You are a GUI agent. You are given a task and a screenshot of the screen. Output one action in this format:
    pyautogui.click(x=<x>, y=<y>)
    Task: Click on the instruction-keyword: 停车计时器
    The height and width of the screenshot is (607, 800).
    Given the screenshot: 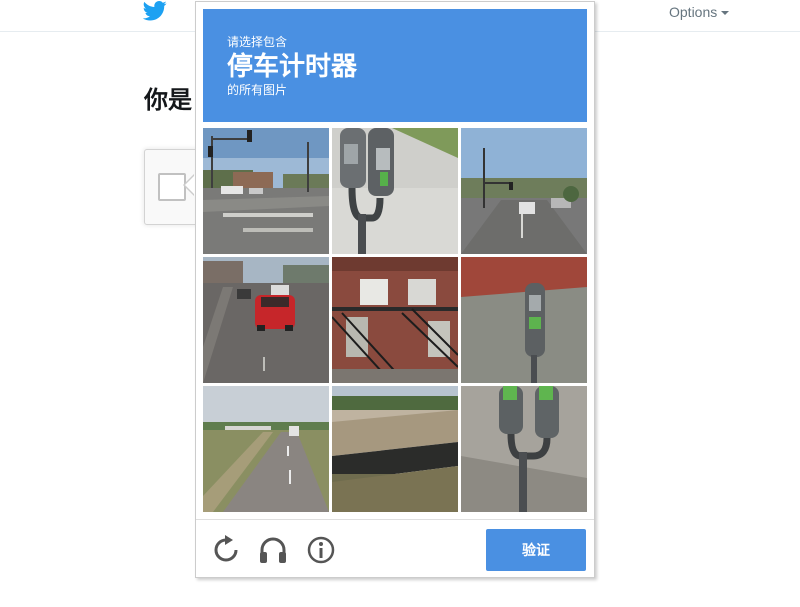 What is the action you would take?
    pyautogui.click(x=292, y=67)
    